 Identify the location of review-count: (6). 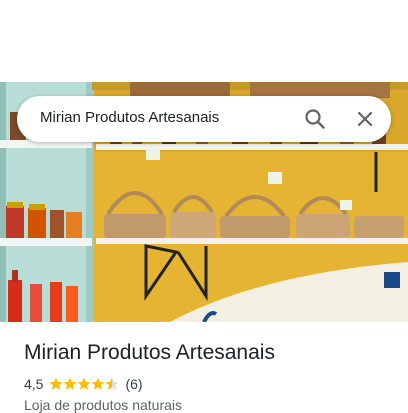
(133, 384).